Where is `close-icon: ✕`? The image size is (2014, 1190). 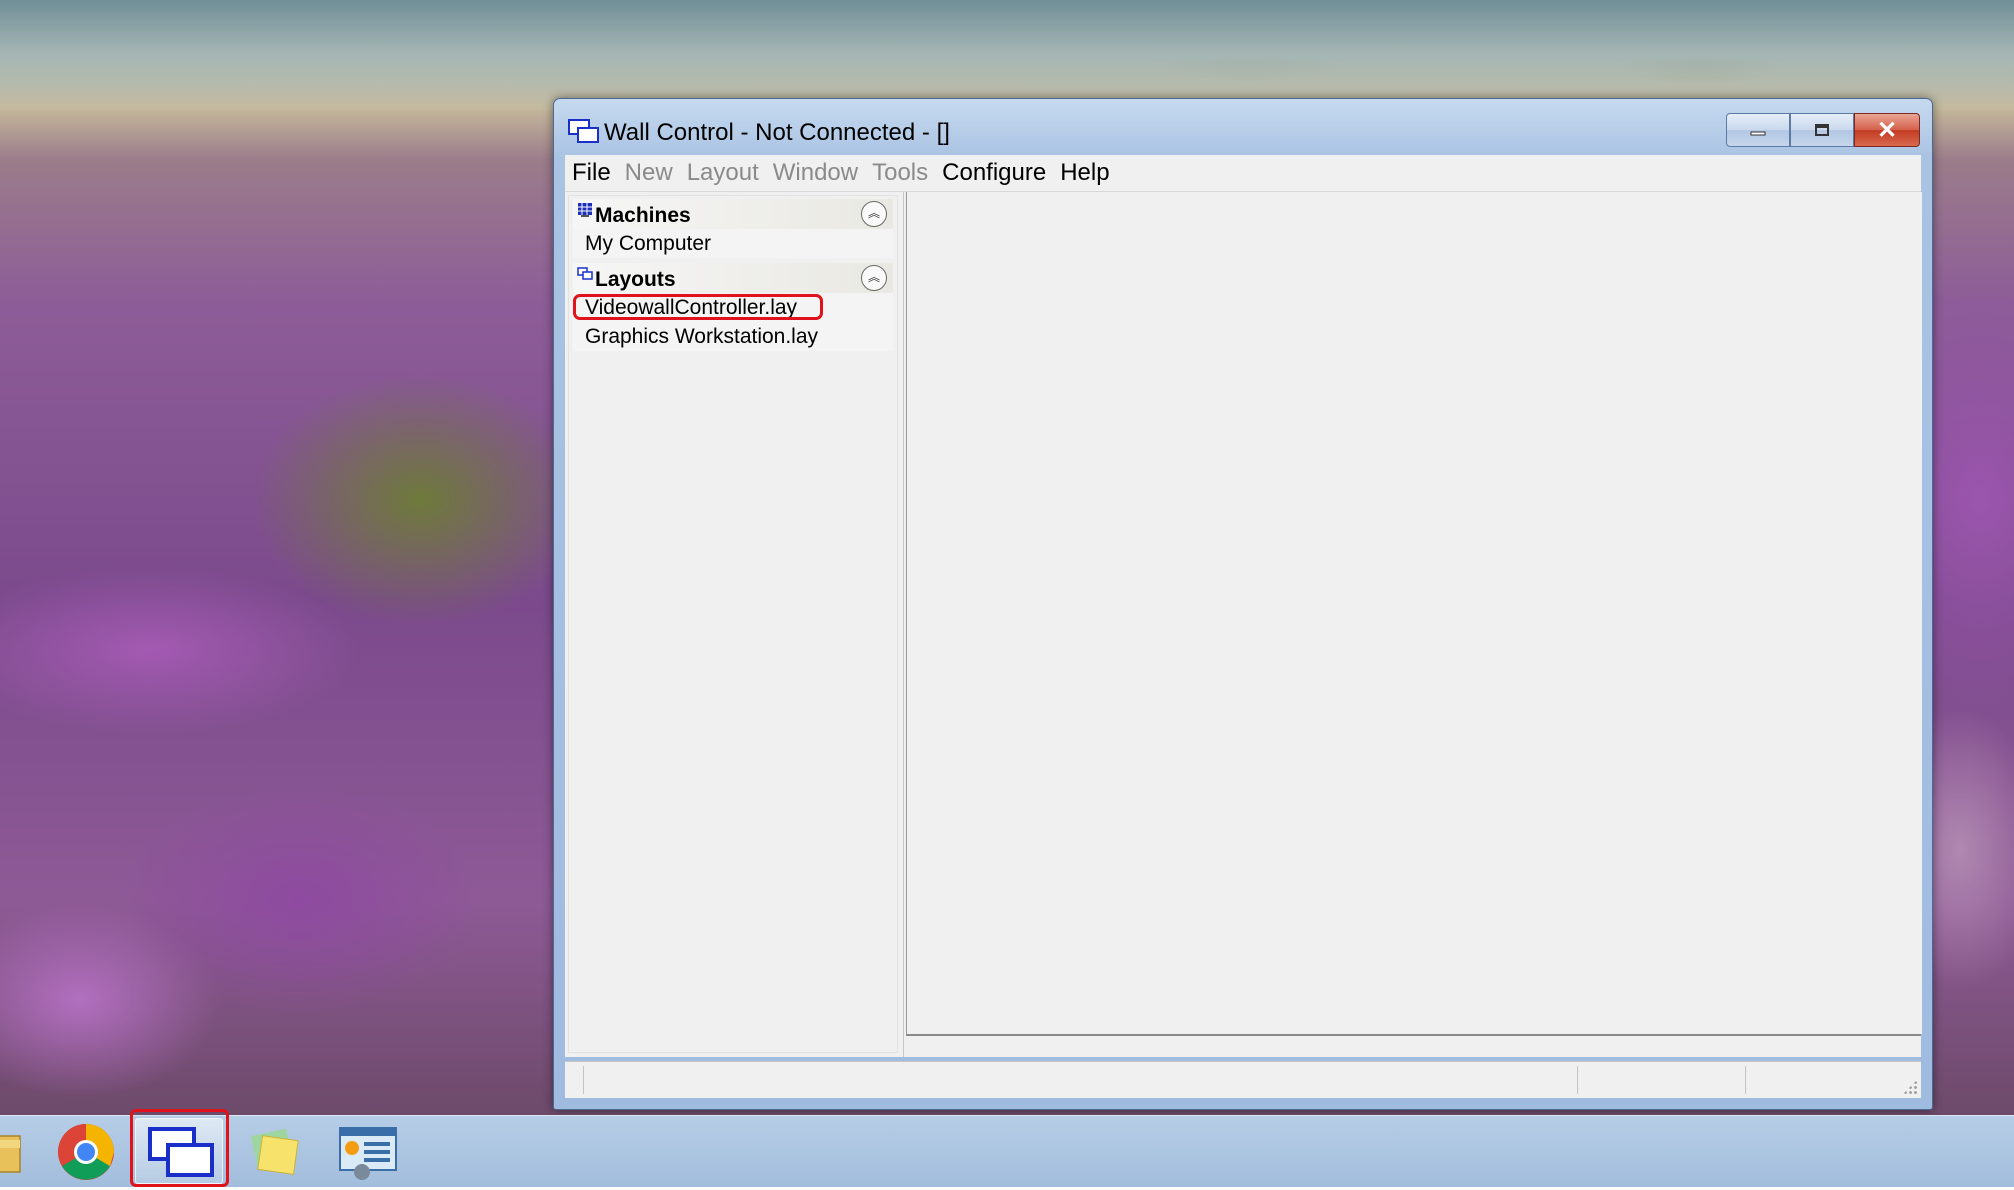
close-icon: ✕ is located at coordinates (1887, 130).